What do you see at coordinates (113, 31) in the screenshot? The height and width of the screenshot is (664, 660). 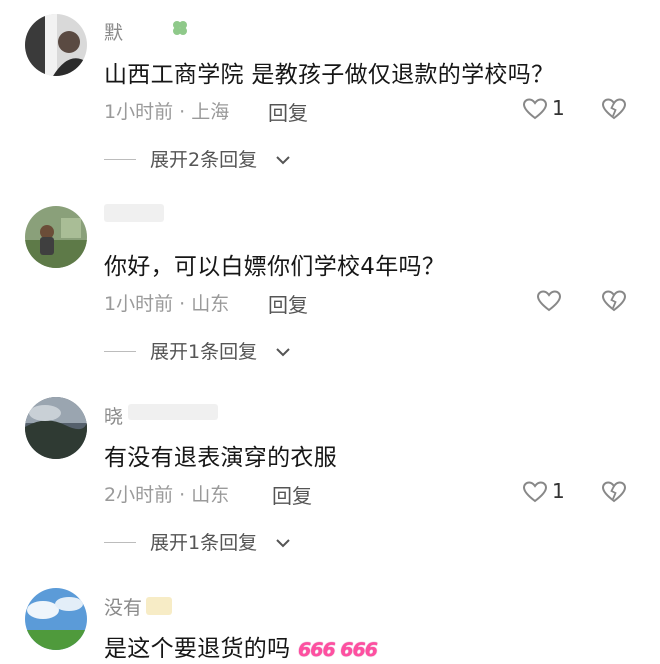 I see `username: 默` at bounding box center [113, 31].